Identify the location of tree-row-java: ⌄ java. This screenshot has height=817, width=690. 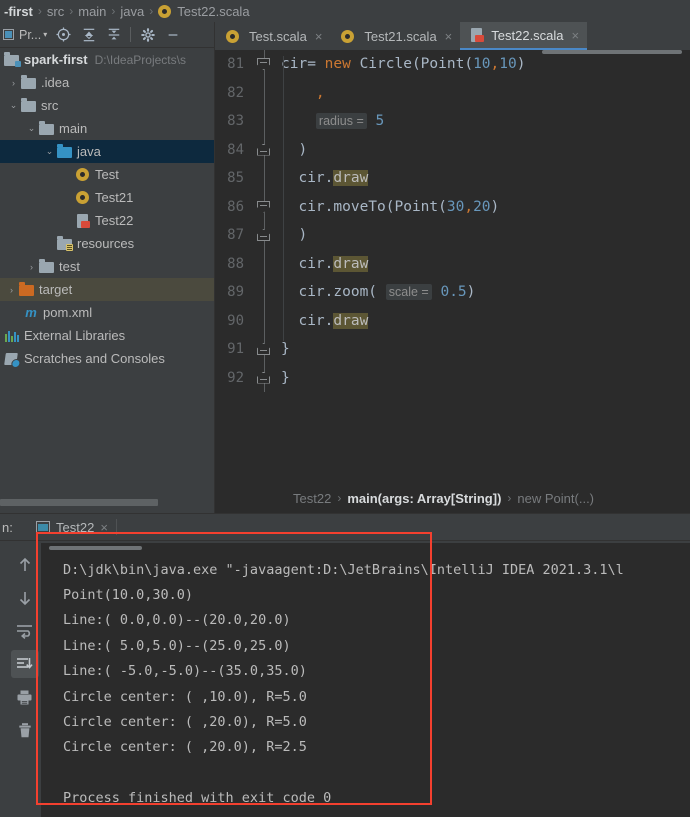
(107, 151).